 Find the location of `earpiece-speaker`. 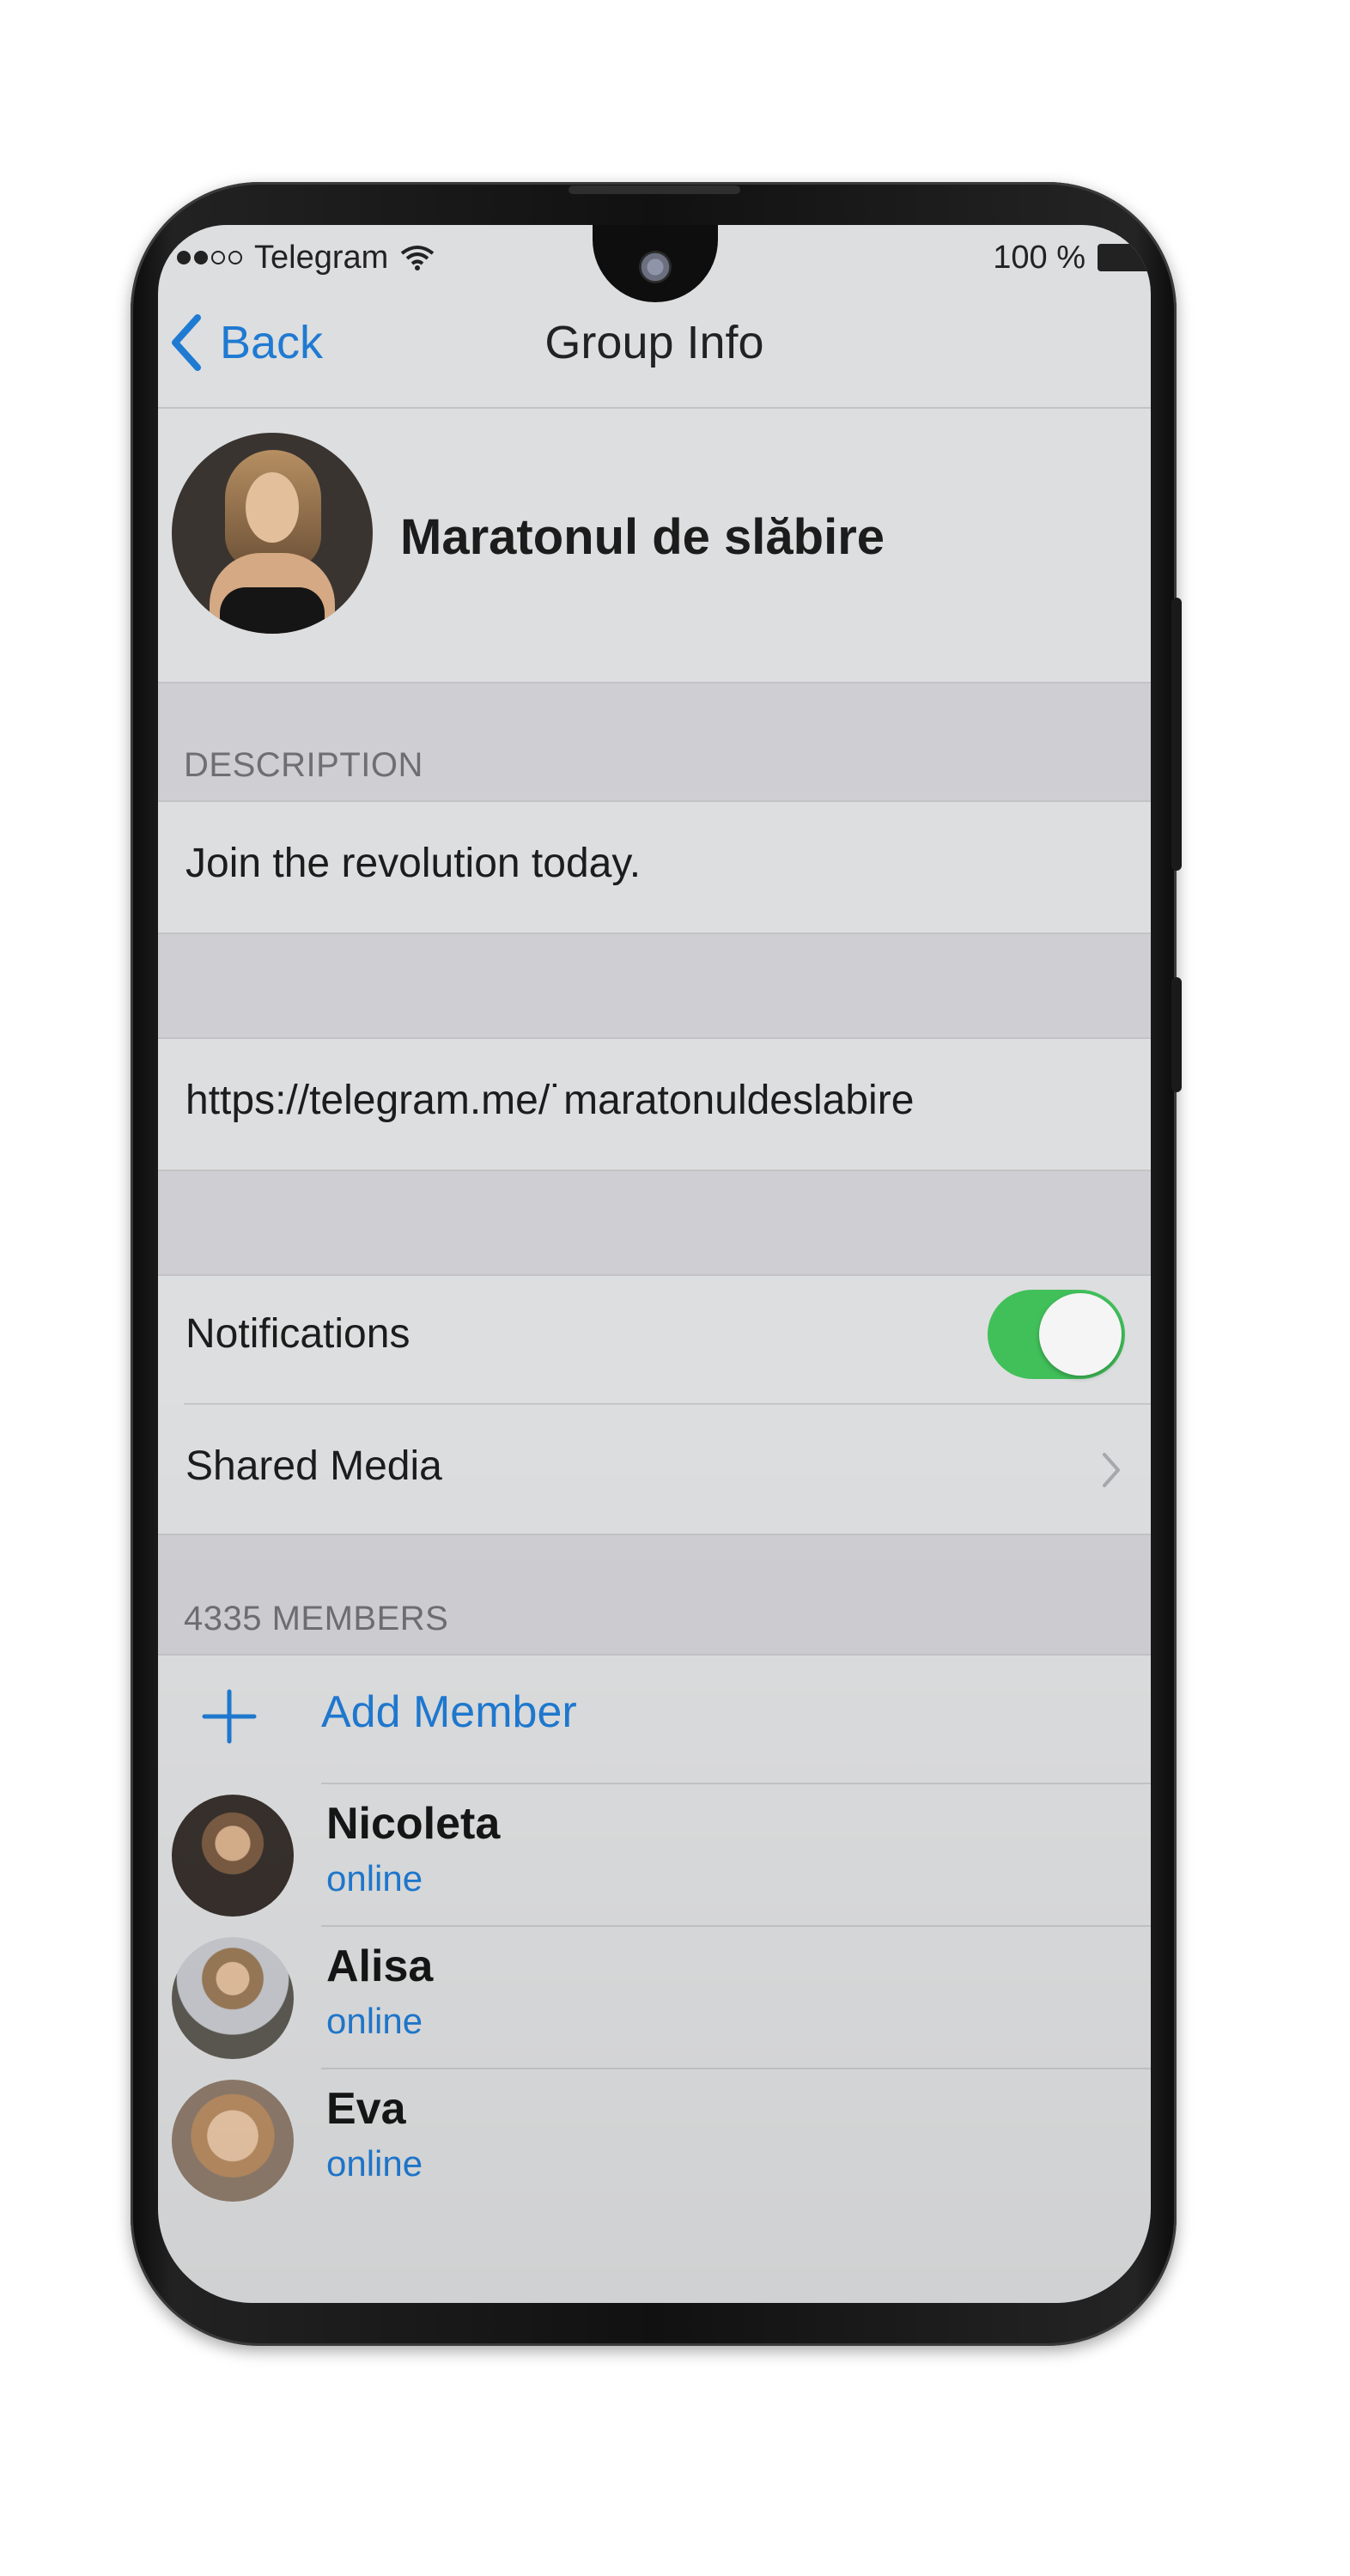

earpiece-speaker is located at coordinates (654, 190).